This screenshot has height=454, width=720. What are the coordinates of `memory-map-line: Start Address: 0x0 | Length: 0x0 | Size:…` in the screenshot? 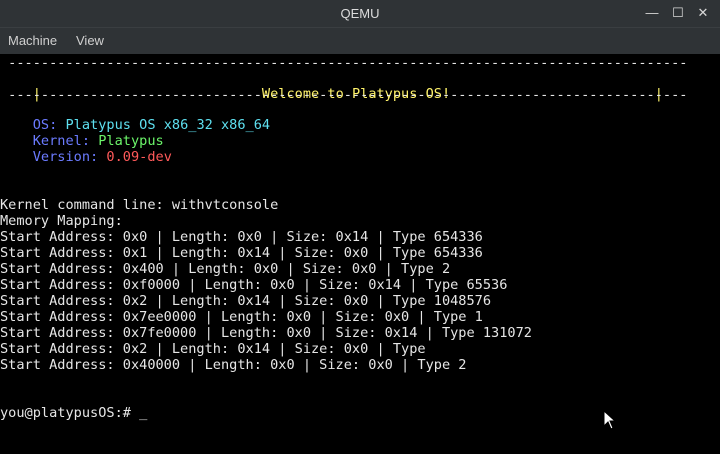 It's located at (241, 237).